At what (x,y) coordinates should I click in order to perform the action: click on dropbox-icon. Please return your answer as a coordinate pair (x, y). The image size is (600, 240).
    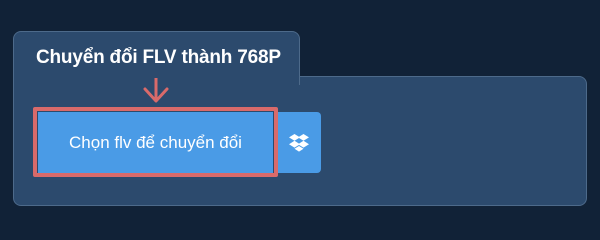
    Looking at the image, I should click on (298, 142).